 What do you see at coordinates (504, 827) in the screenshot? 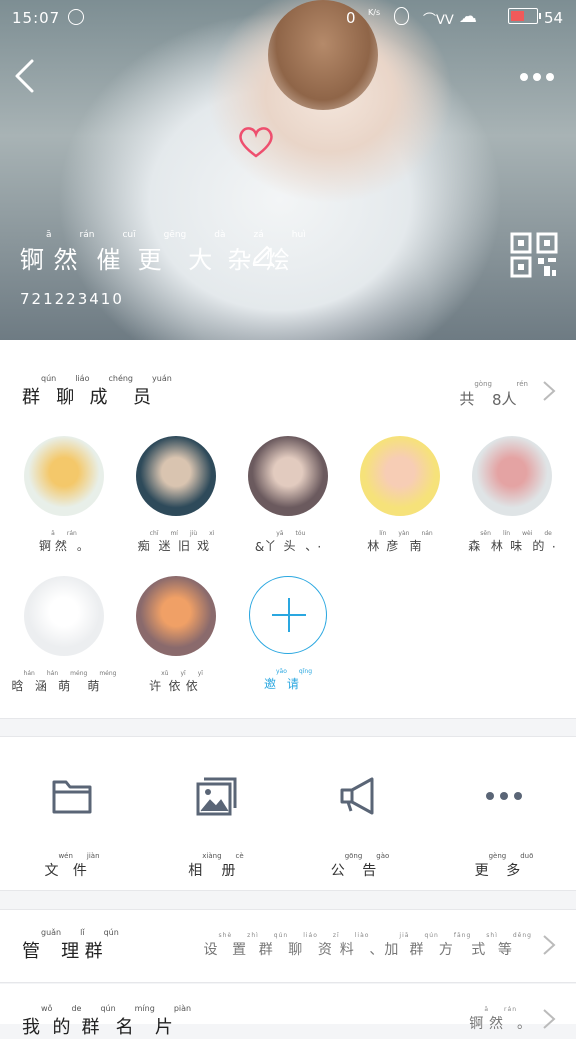
I see `more-tools-button: 更gèng 多duō` at bounding box center [504, 827].